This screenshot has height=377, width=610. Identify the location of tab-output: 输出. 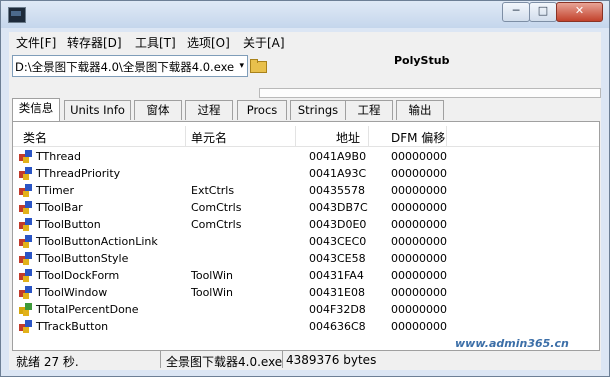
(420, 110).